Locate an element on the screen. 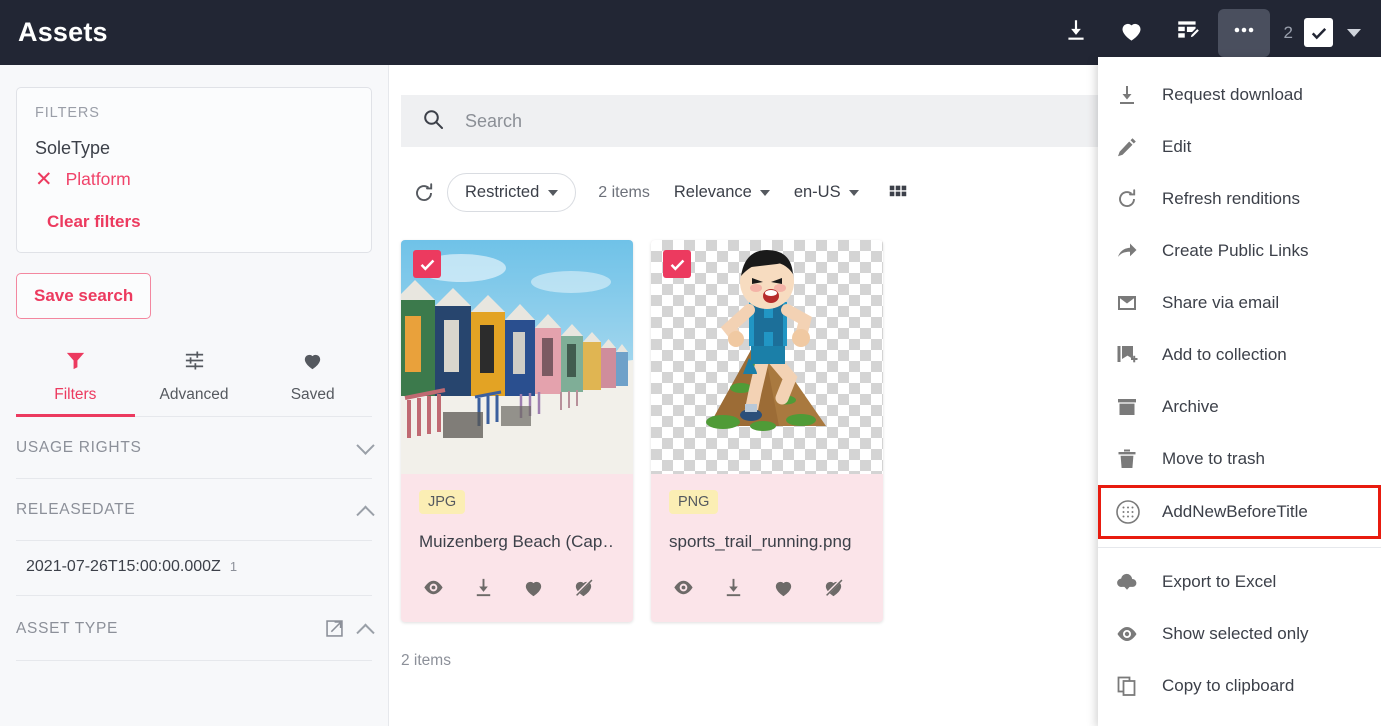 This screenshot has width=1381, height=726. results-count: 2 items is located at coordinates (624, 192).